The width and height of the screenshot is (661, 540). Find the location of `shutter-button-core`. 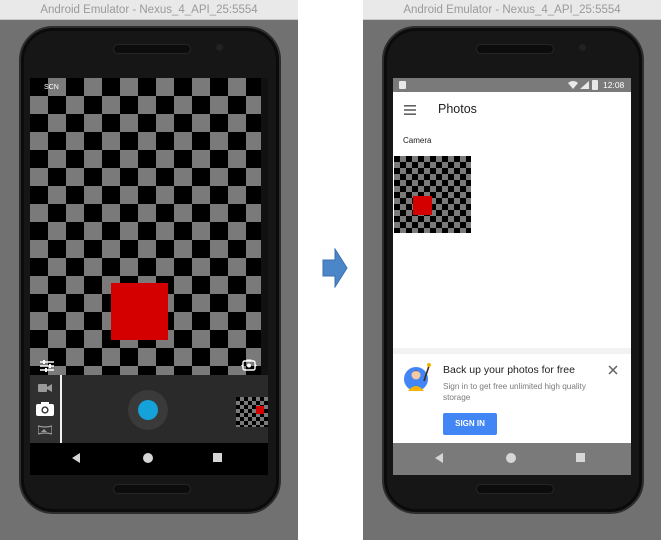

shutter-button-core is located at coordinates (148, 410).